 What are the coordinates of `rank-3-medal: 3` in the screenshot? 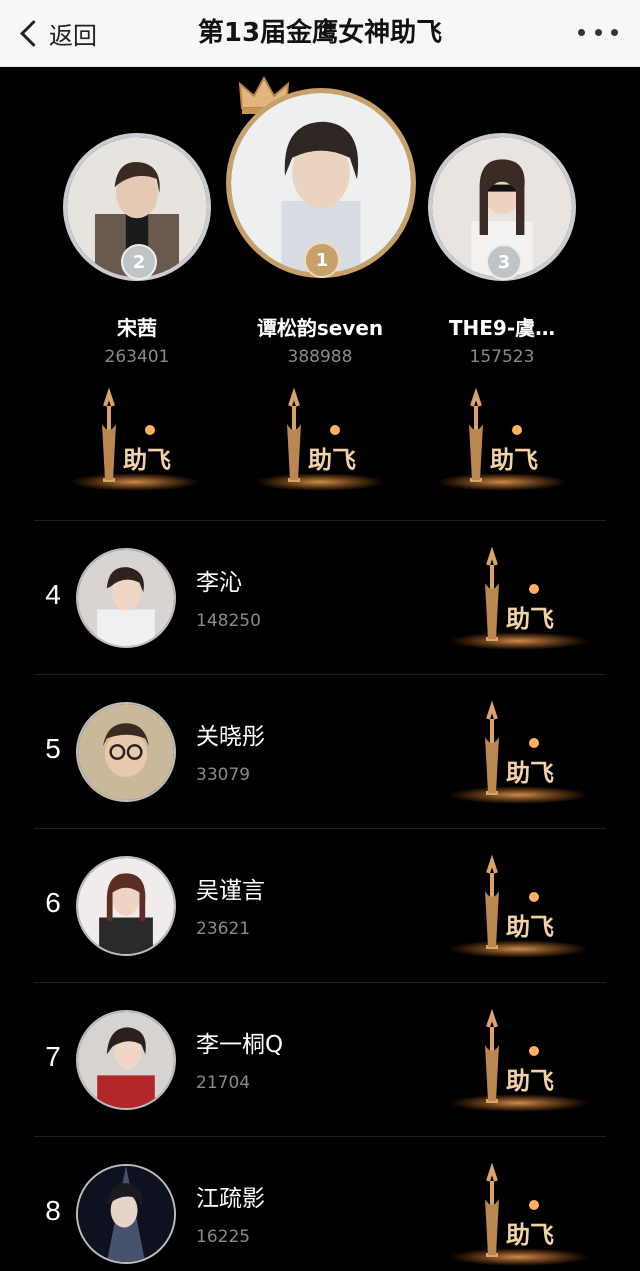 It's located at (504, 262).